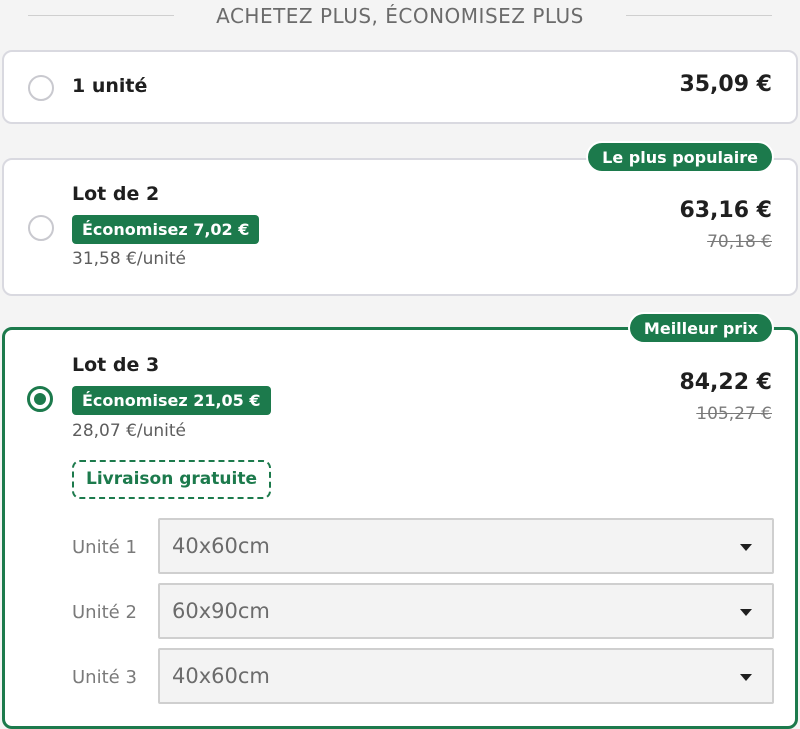 The height and width of the screenshot is (729, 800). What do you see at coordinates (221, 611) in the screenshot?
I see `select-value: 60x90cm` at bounding box center [221, 611].